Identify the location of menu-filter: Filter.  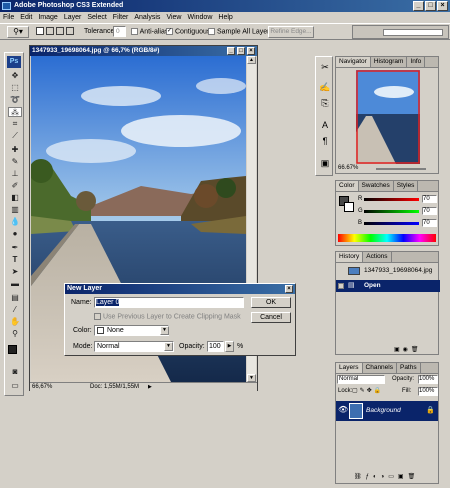
(121, 17).